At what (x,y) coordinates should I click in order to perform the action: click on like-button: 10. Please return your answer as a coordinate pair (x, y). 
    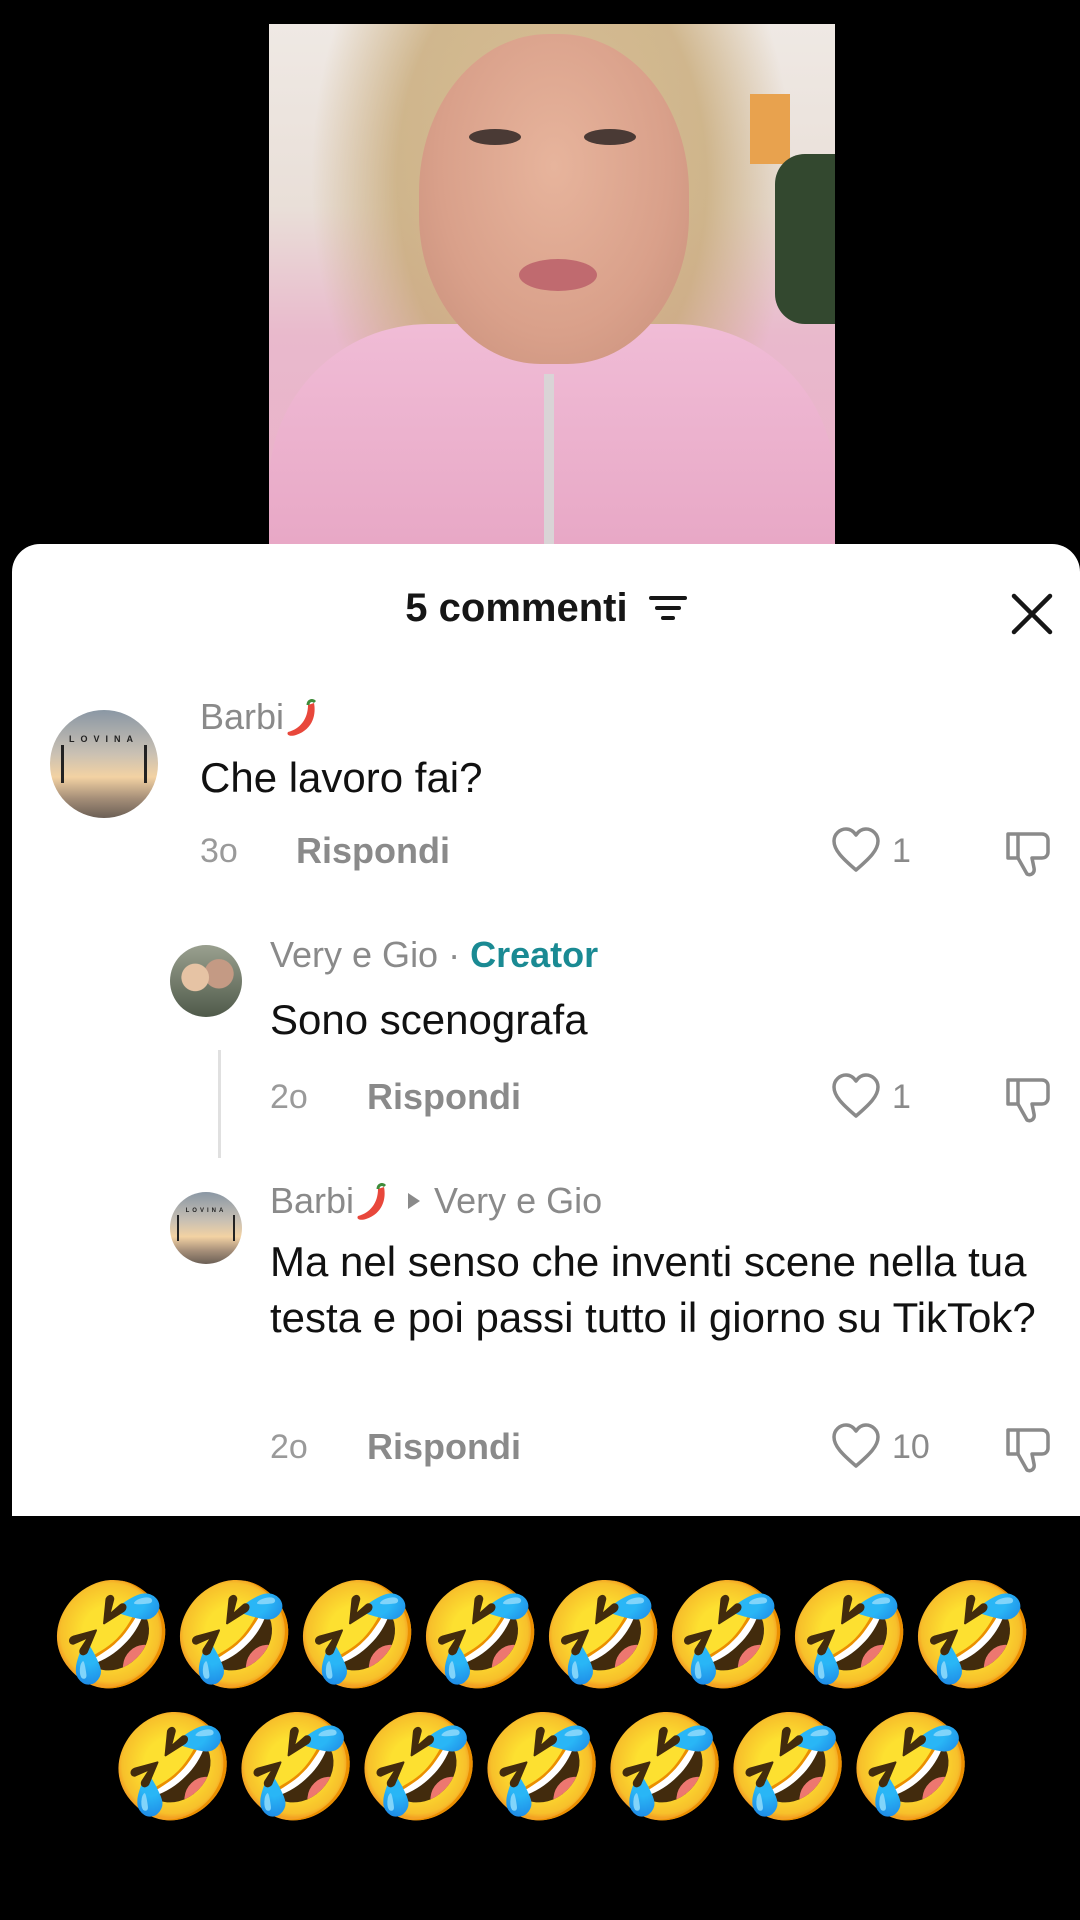
    Looking at the image, I should click on (885, 1447).